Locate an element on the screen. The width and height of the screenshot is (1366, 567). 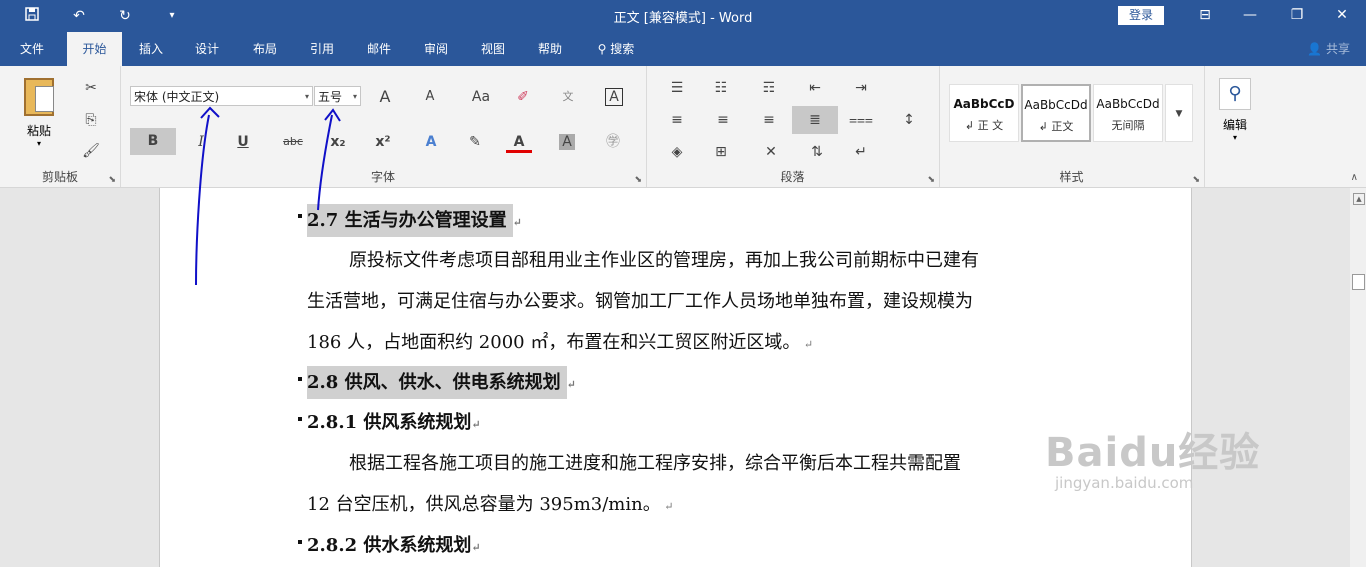
annotation-arrows is located at coordinates (268, 196).